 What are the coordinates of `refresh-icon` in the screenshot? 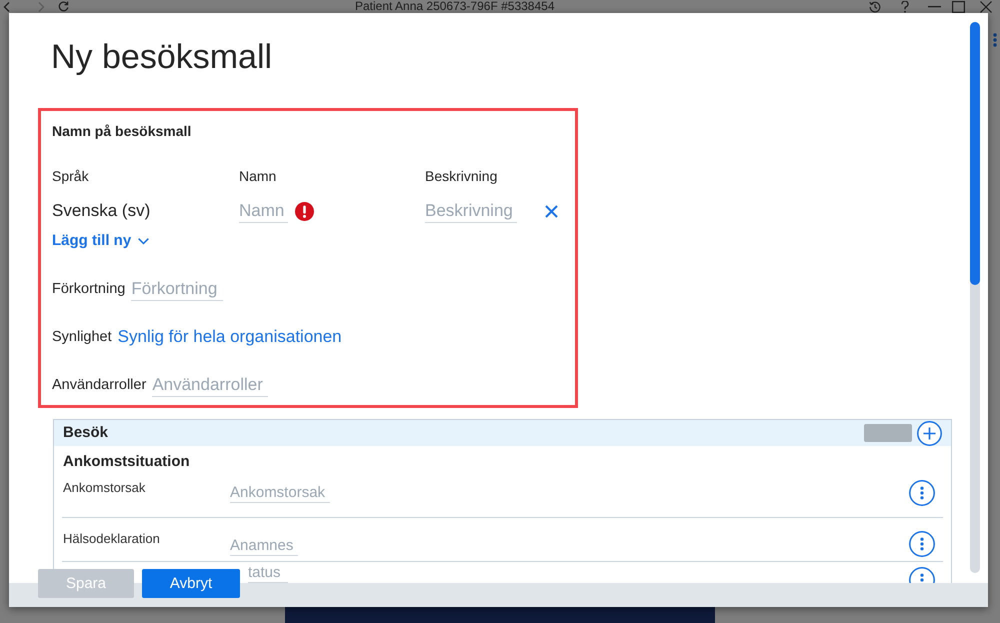 It's located at (63, 6).